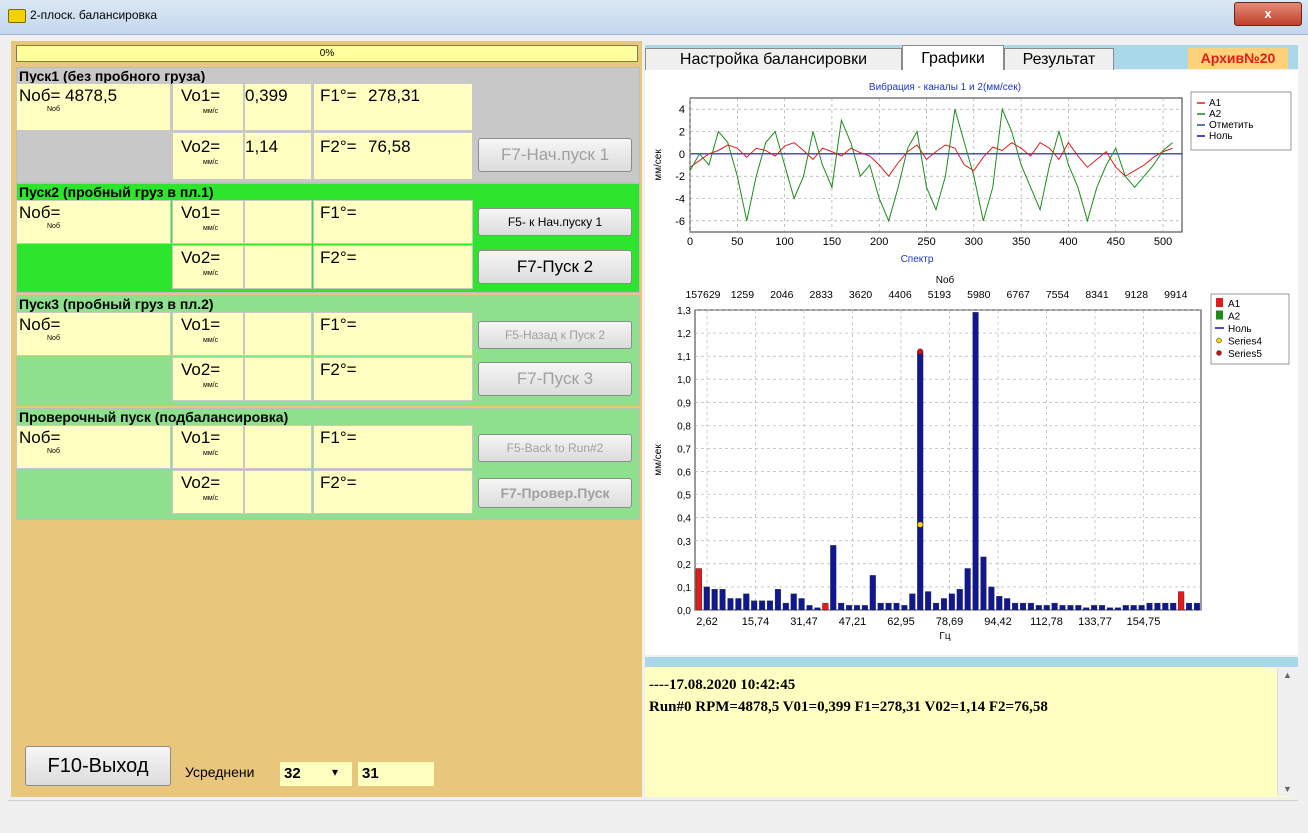 The image size is (1308, 833). What do you see at coordinates (825, 606) in the screenshot?
I see `spectrum-bar-a1` at bounding box center [825, 606].